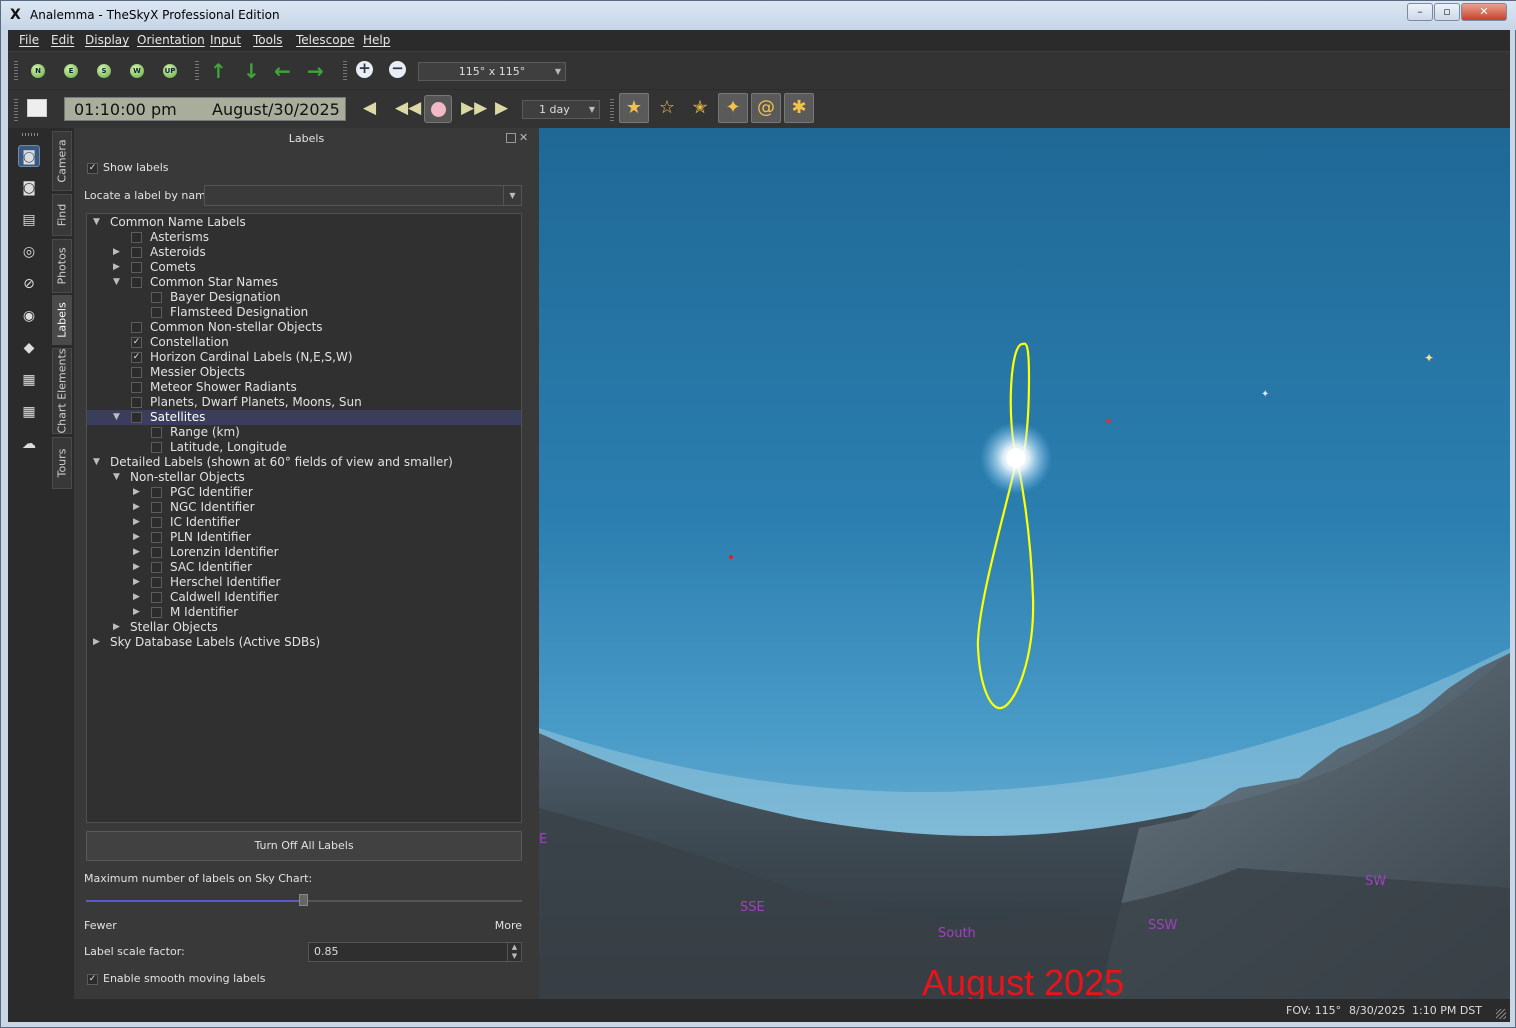  Describe the element at coordinates (170, 71) in the screenshot. I see `look-up-button: UP` at that location.